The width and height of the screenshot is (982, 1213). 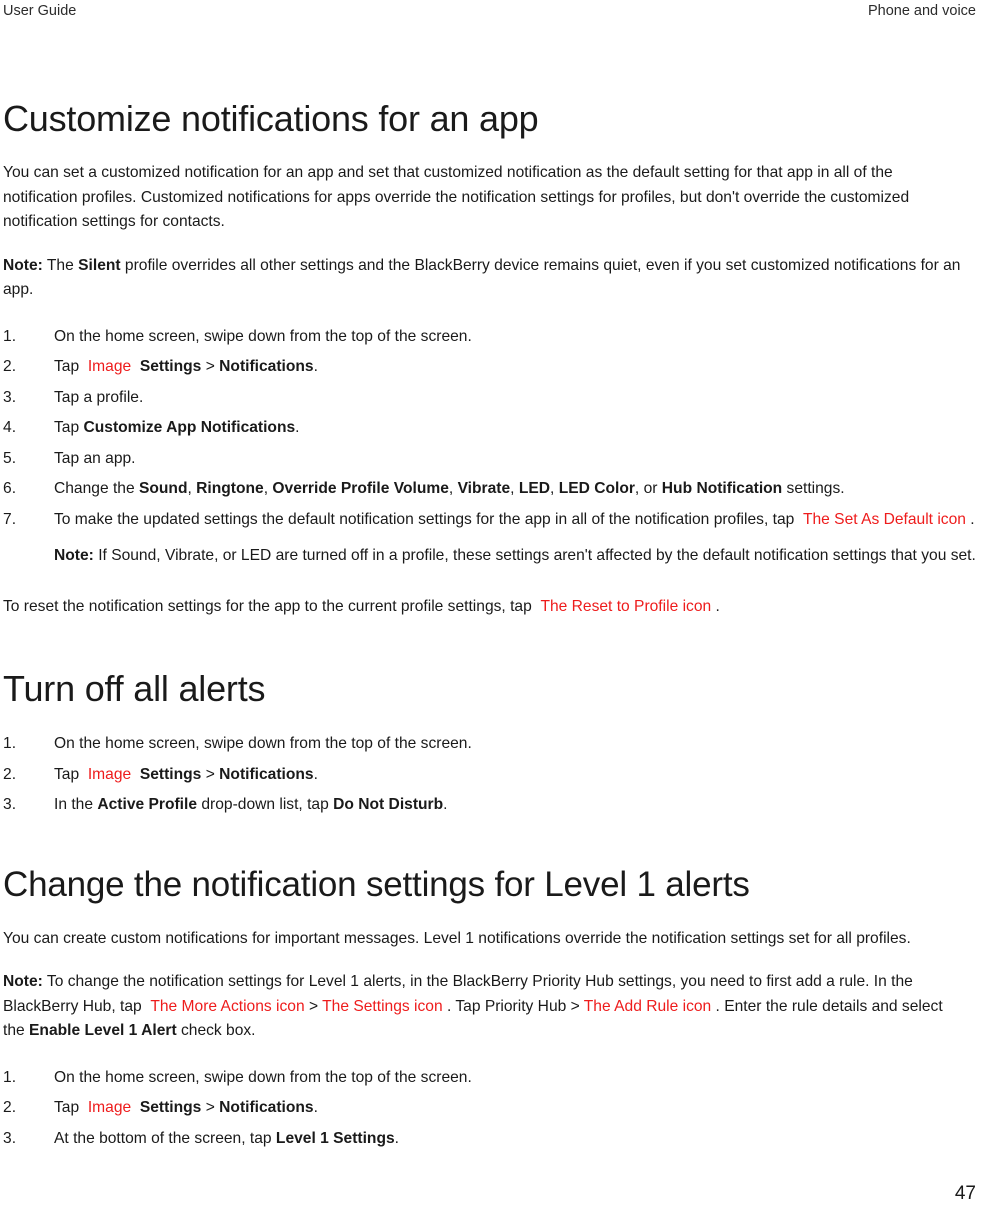 I want to click on note-text-before: The, so click(x=60, y=265).